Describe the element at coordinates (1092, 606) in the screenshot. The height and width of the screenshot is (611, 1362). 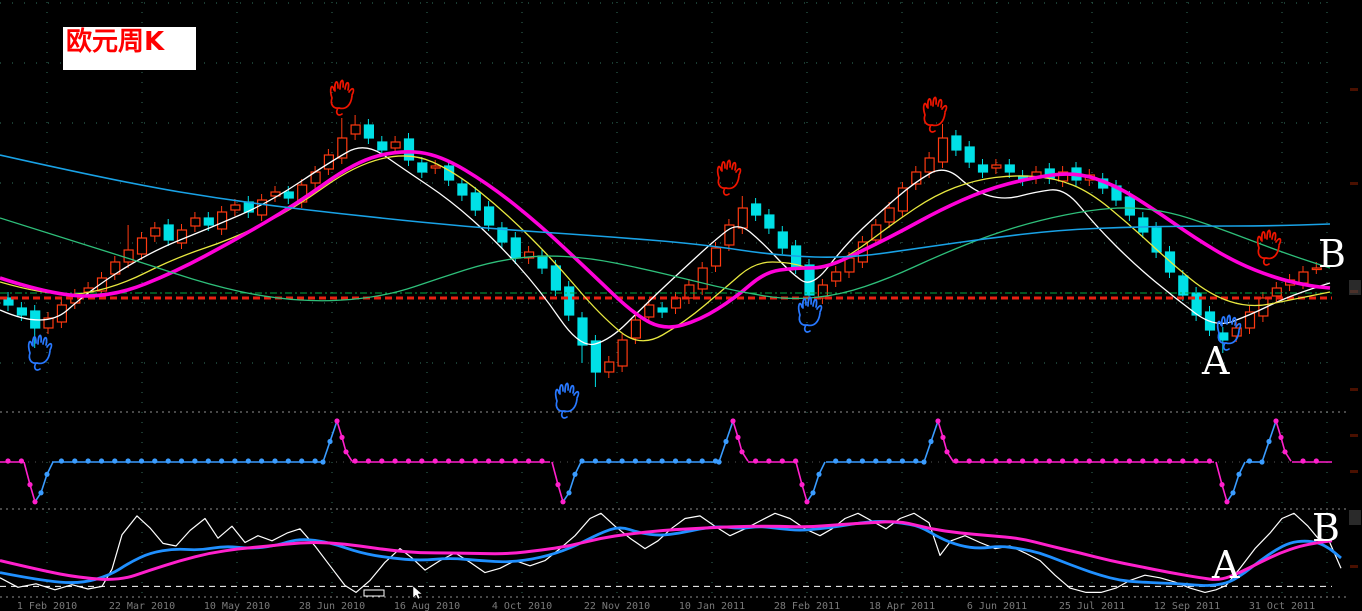
I see `date-label: 25 Jul 2011` at that location.